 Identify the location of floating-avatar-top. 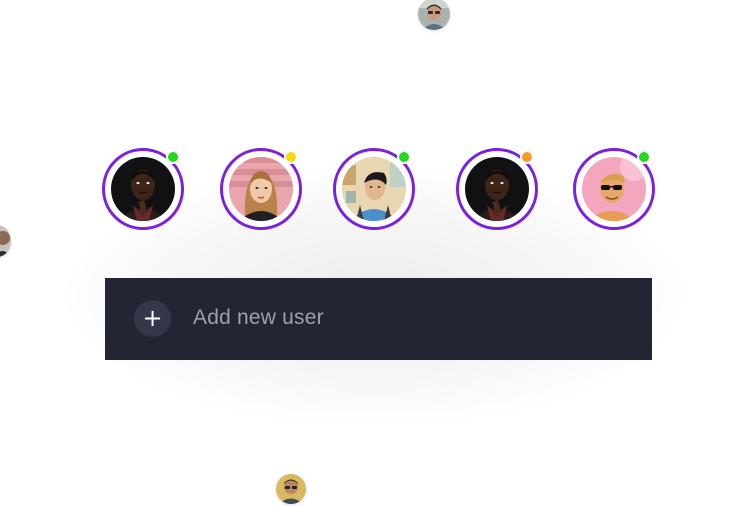
(434, 15).